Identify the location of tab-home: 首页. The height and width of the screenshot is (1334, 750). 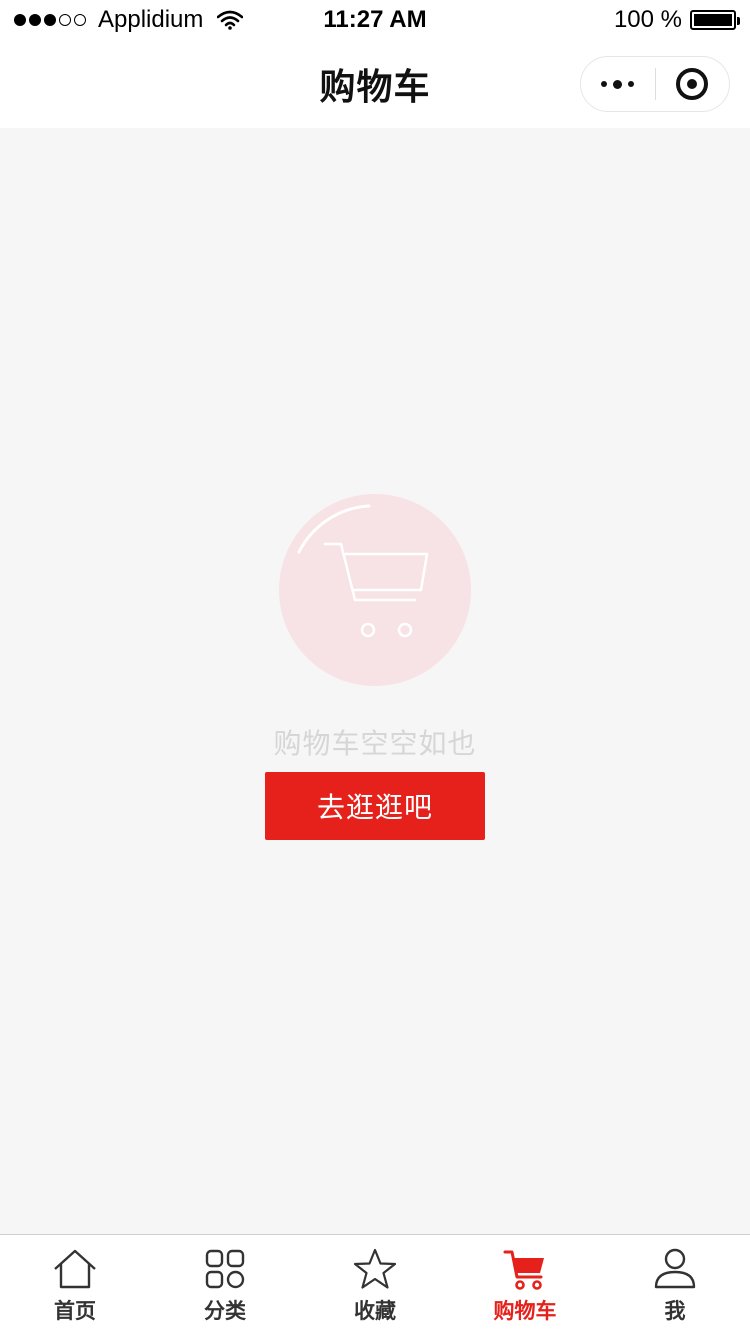
(75, 1284).